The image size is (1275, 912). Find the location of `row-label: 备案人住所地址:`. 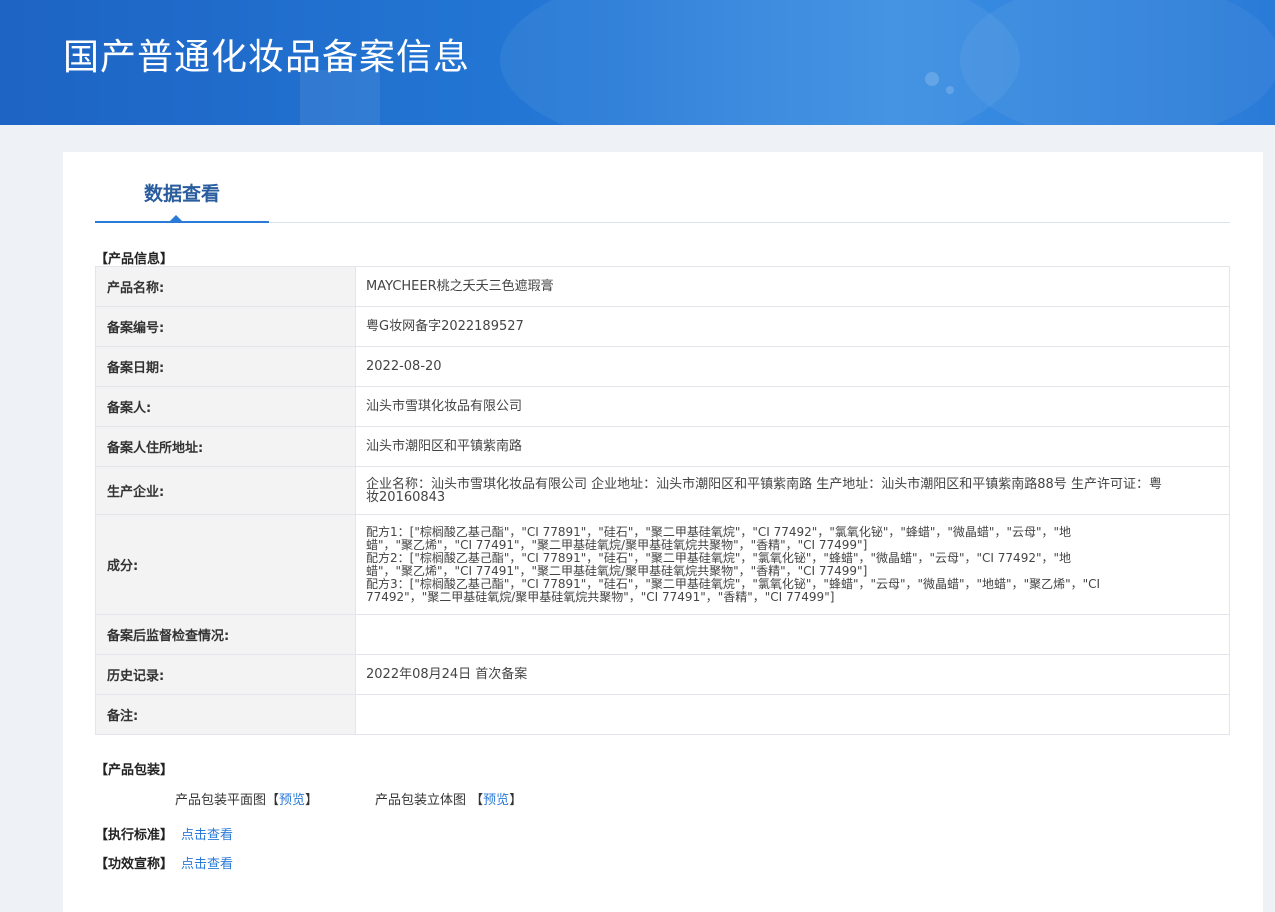

row-label: 备案人住所地址: is located at coordinates (225, 446).